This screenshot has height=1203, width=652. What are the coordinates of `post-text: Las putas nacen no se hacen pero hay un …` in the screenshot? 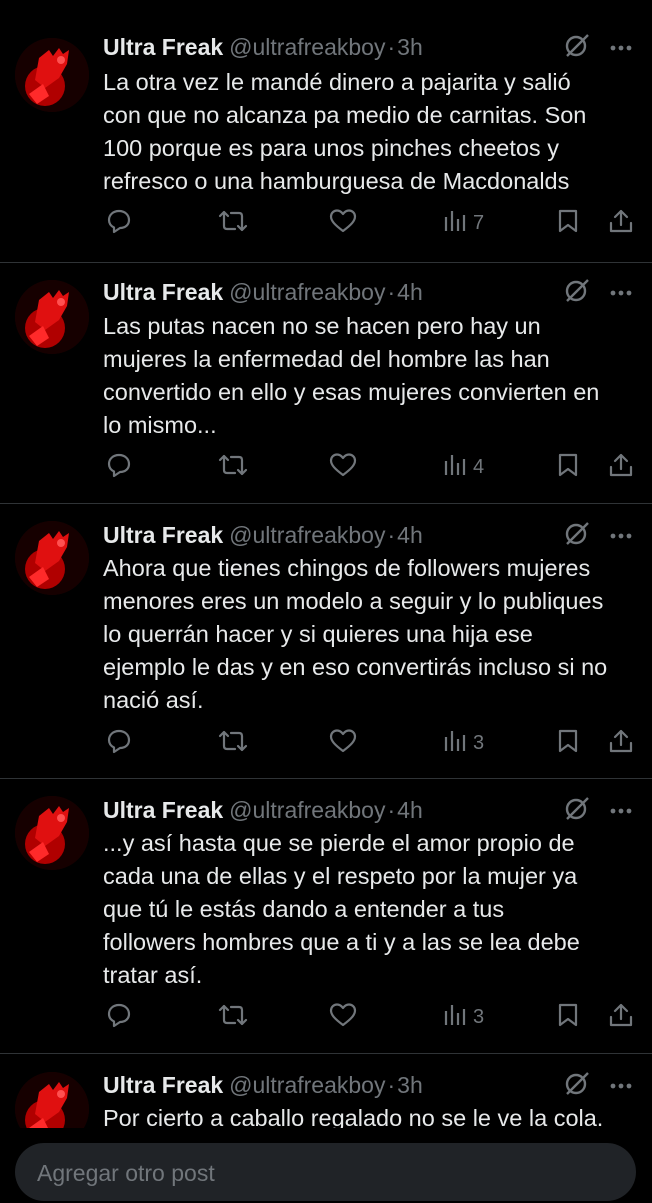 It's located at (351, 375).